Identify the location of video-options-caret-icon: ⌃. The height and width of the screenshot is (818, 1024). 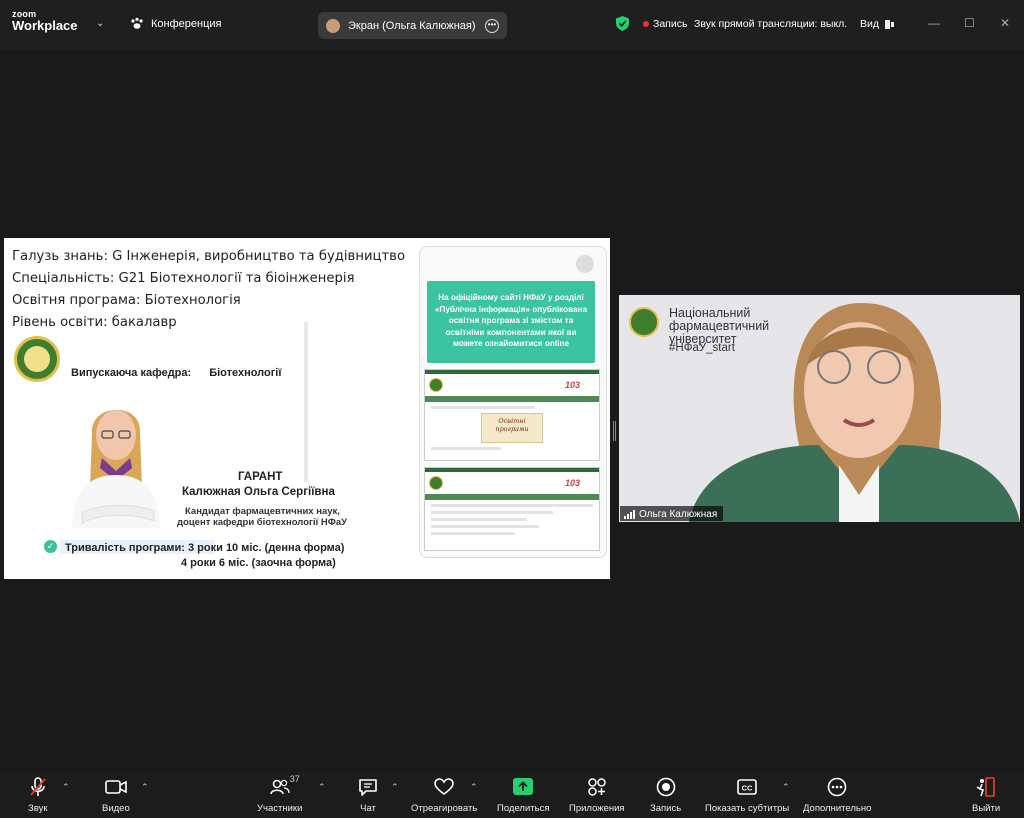
(145, 787).